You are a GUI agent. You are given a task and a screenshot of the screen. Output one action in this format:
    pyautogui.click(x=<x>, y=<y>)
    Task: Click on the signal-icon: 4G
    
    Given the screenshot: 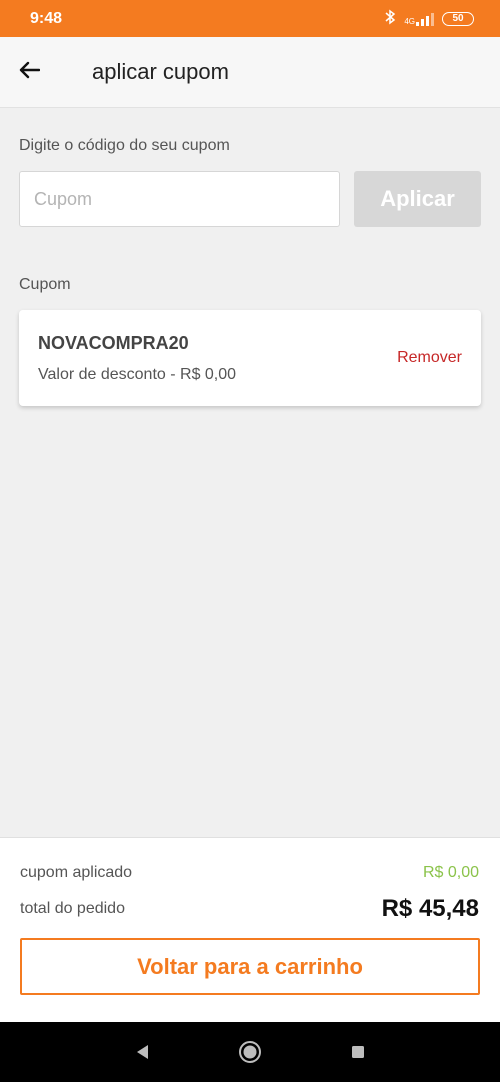 What is the action you would take?
    pyautogui.click(x=419, y=19)
    